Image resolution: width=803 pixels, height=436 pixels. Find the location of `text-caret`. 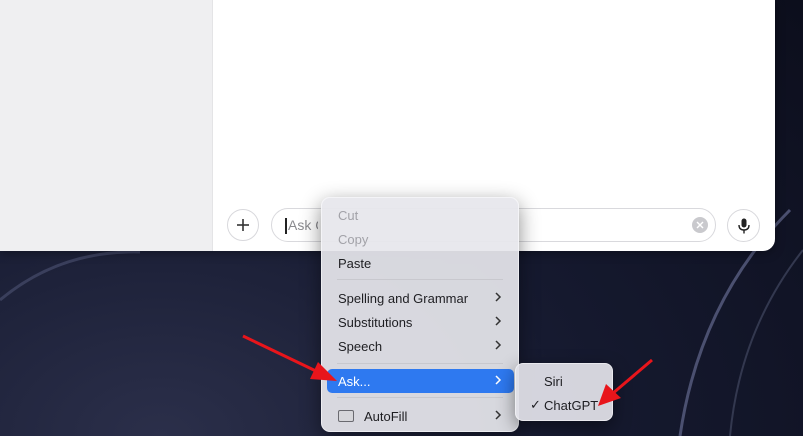

text-caret is located at coordinates (286, 226).